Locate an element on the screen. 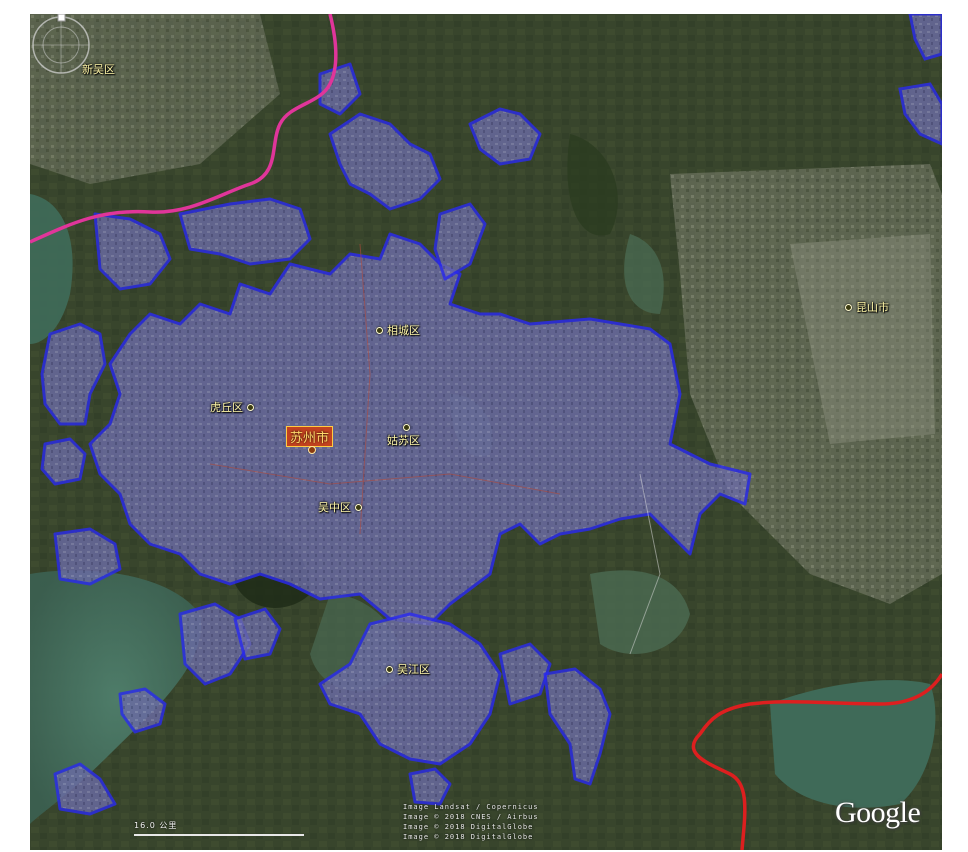  label-wuzhong: 吴中区 is located at coordinates (340, 507).